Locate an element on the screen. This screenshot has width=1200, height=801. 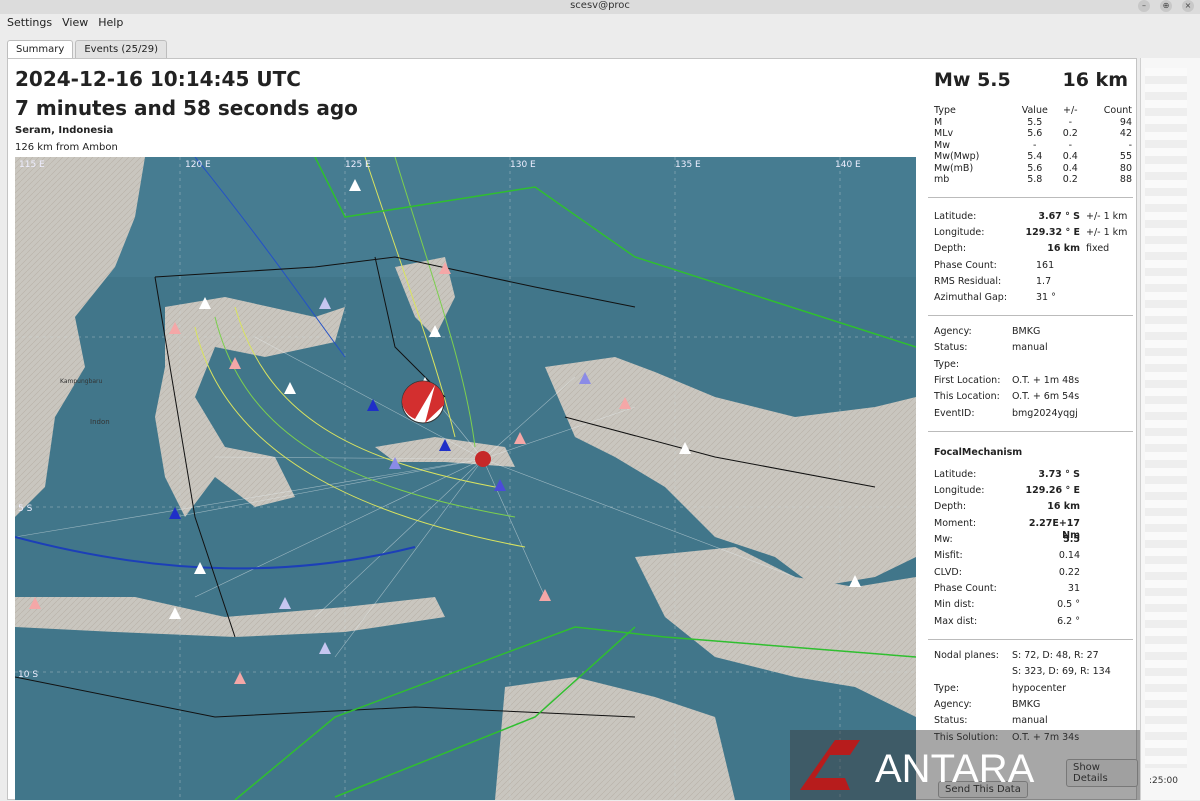
lon-label: 130 E is located at coordinates (523, 165).